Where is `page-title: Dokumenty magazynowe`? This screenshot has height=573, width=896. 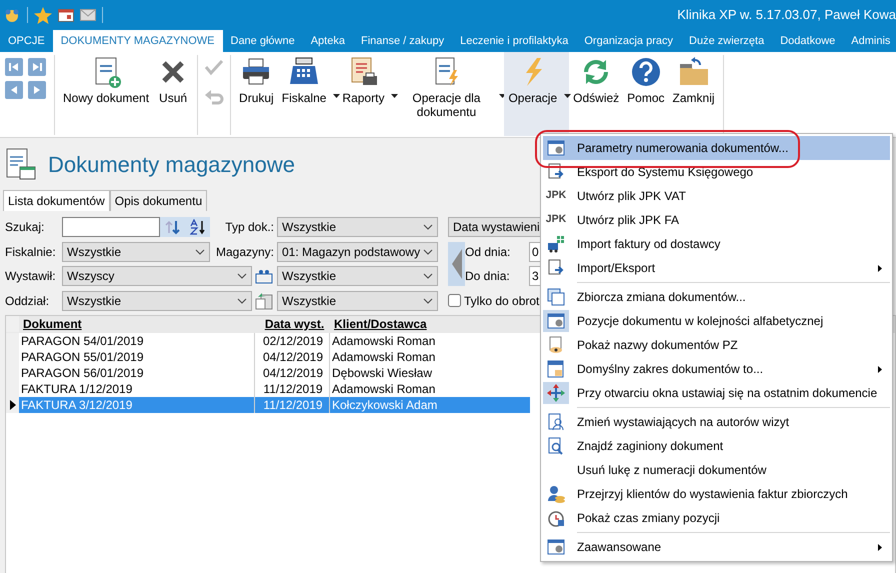
page-title: Dokumenty magazynowe is located at coordinates (172, 164).